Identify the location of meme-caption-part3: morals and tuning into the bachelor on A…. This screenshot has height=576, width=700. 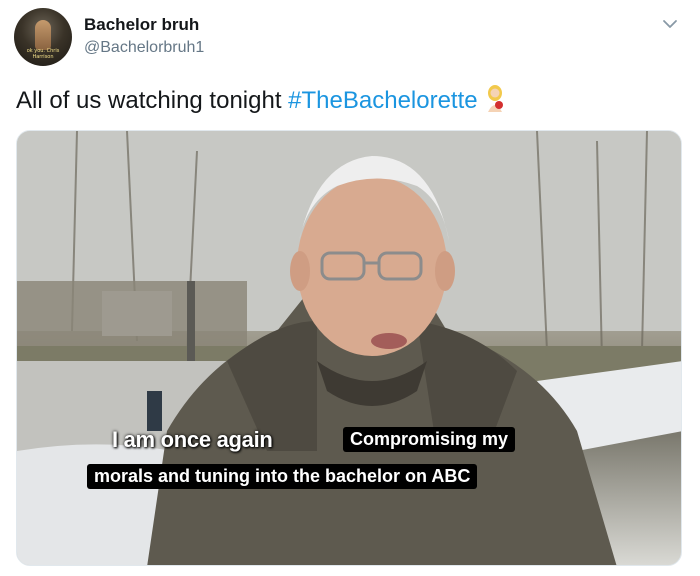
(282, 476).